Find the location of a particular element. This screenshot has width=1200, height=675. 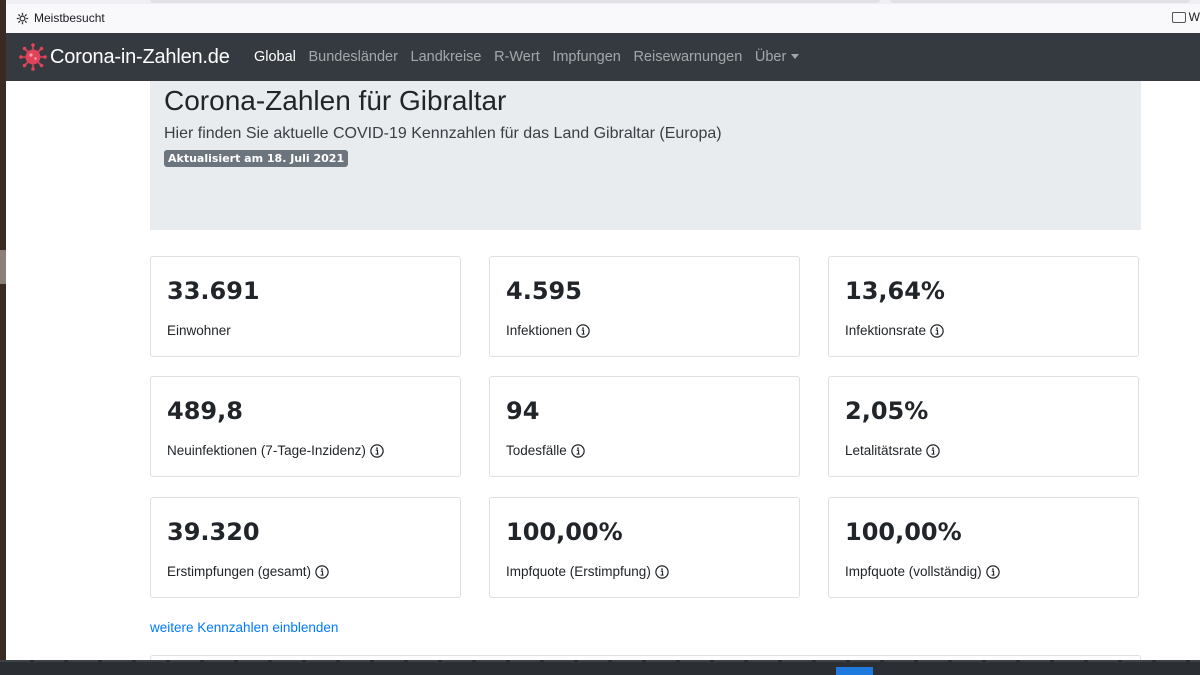

stat-label: Erstimpfungen (gesamt) is located at coordinates (239, 571).